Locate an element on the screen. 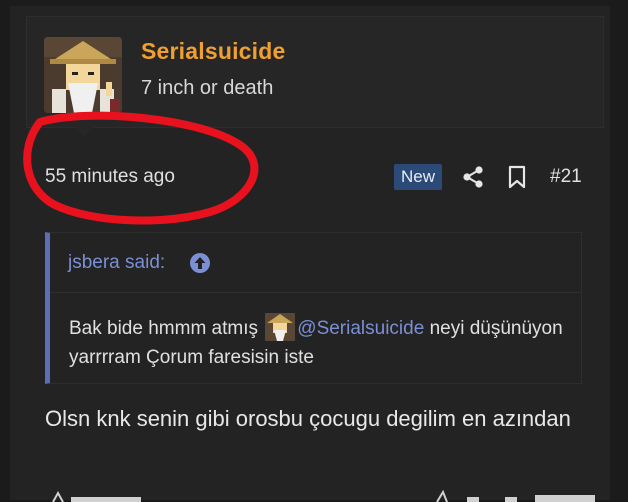 This screenshot has width=628, height=502. right-gutter is located at coordinates (619, 250).